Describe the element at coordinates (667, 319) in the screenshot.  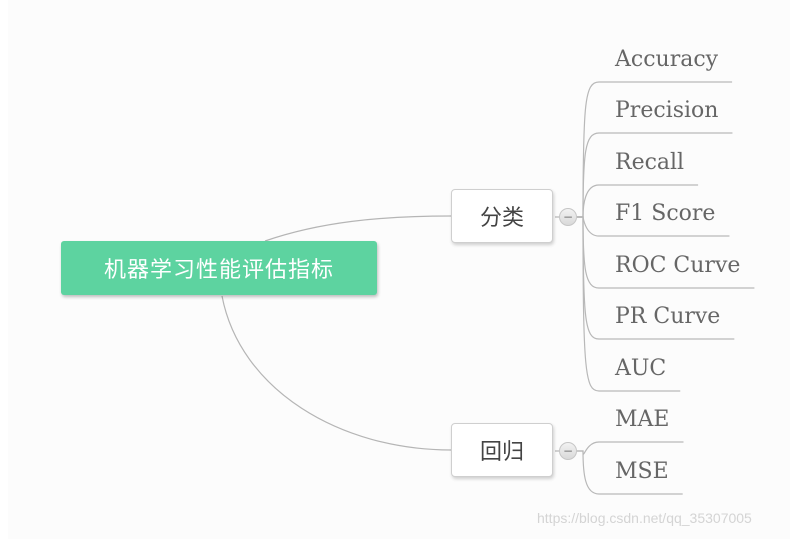
I see `leaf-node: PR Curve` at that location.